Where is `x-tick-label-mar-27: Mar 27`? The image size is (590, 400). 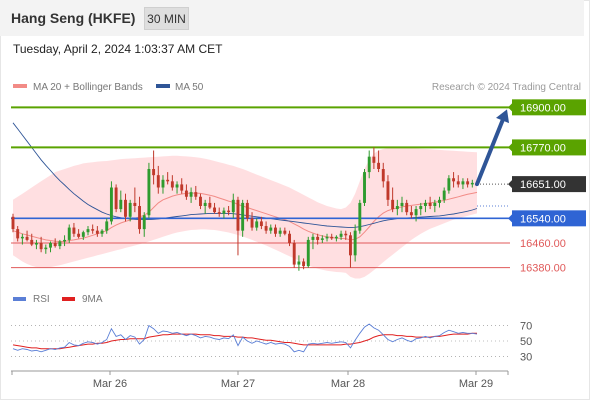 x-tick-label-mar-27: Mar 27 is located at coordinates (238, 384).